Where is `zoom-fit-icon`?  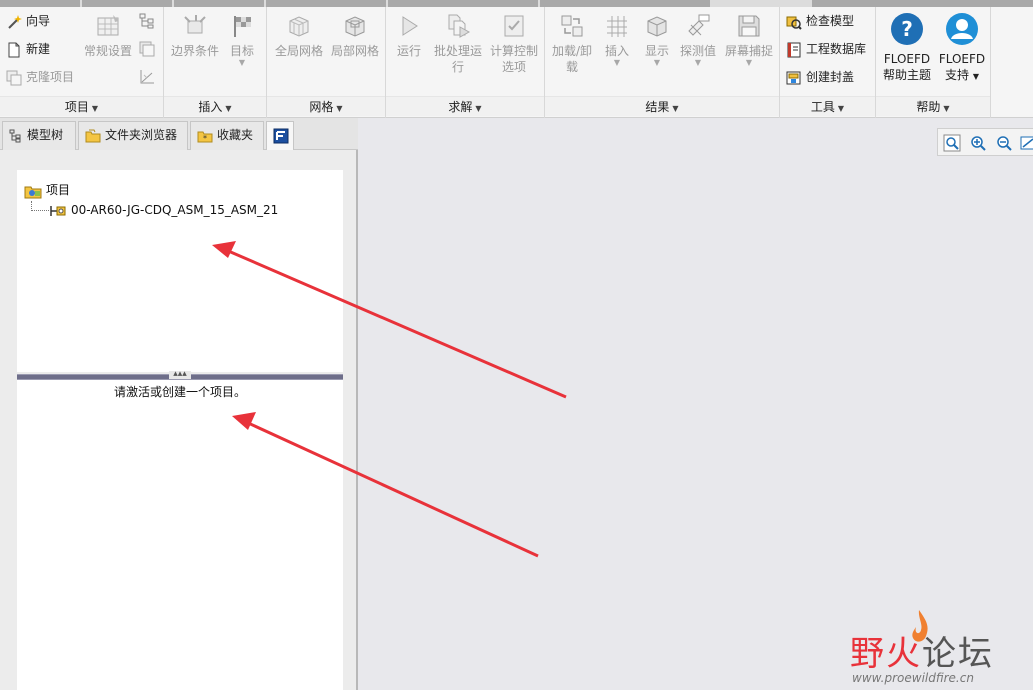
zoom-fit-icon is located at coordinates (952, 143).